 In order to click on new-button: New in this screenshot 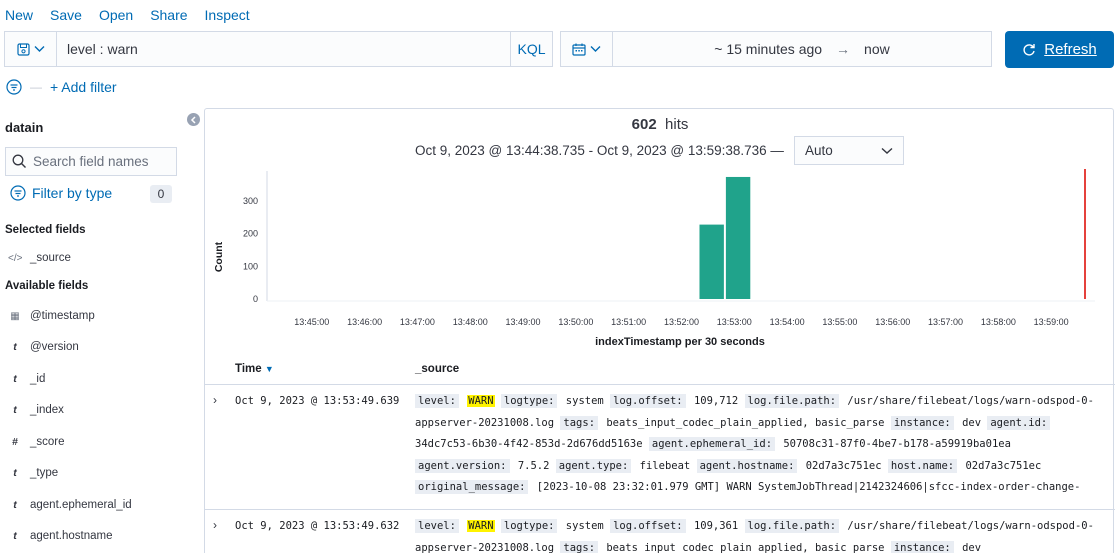, I will do `click(19, 15)`.